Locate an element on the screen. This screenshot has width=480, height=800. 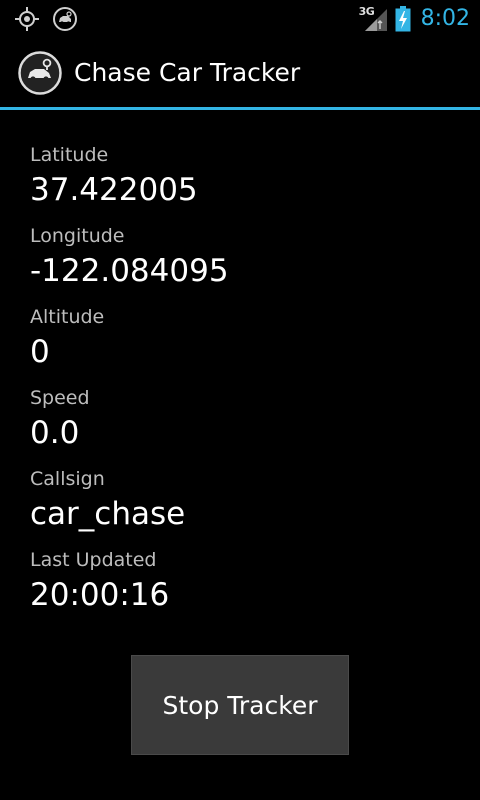
action-bar: Chase Car Tracker is located at coordinates (240, 72).